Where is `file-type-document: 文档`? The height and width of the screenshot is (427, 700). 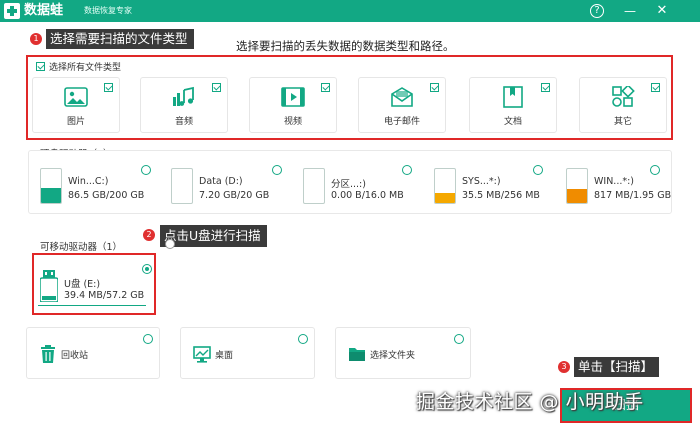
file-type-document: 文档 is located at coordinates (513, 105).